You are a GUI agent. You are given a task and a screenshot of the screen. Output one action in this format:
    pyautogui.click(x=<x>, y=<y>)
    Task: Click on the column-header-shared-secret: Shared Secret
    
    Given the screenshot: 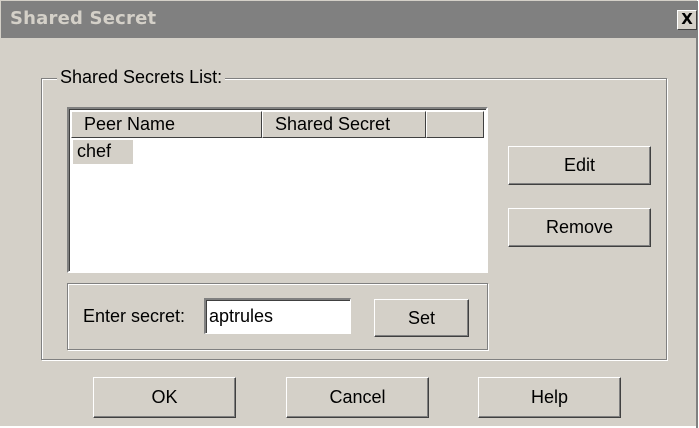 What is the action you would take?
    pyautogui.click(x=344, y=124)
    